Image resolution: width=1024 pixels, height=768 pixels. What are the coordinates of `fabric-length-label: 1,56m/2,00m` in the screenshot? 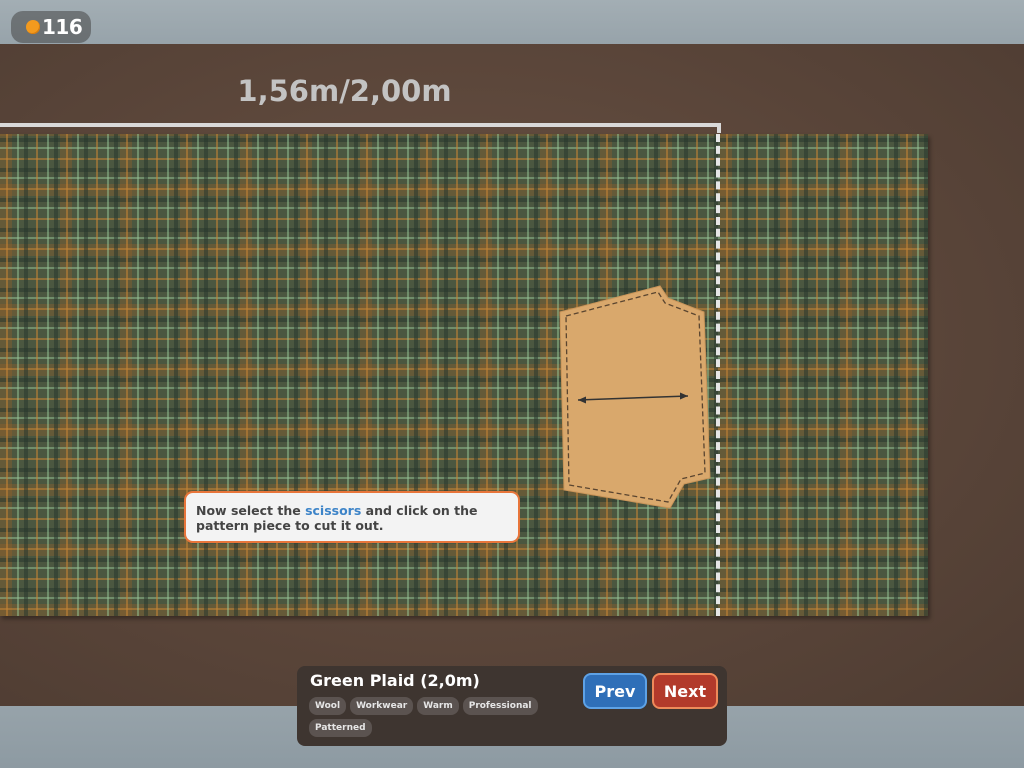 It's located at (344, 91).